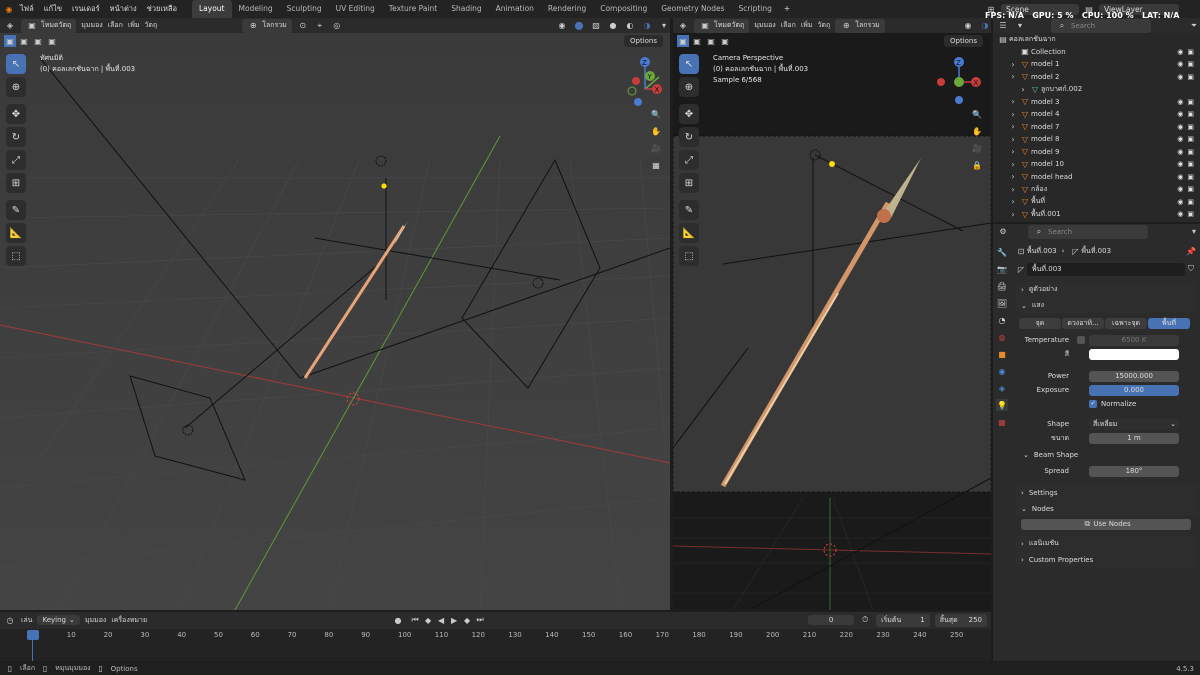 This screenshot has width=1200, height=675. What do you see at coordinates (823, 25) in the screenshot?
I see `right-menu-object: วัตถุ` at bounding box center [823, 25].